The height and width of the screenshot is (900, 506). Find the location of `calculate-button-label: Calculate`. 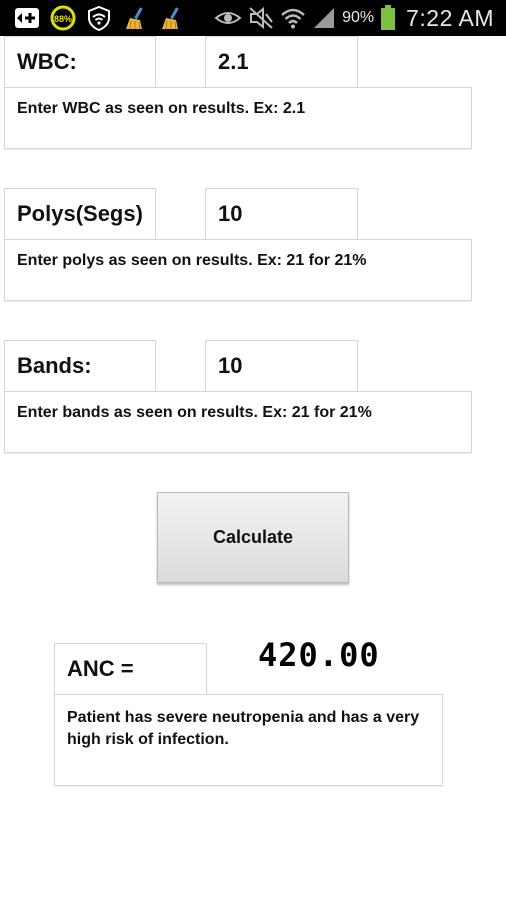

calculate-button-label: Calculate is located at coordinates (253, 537).